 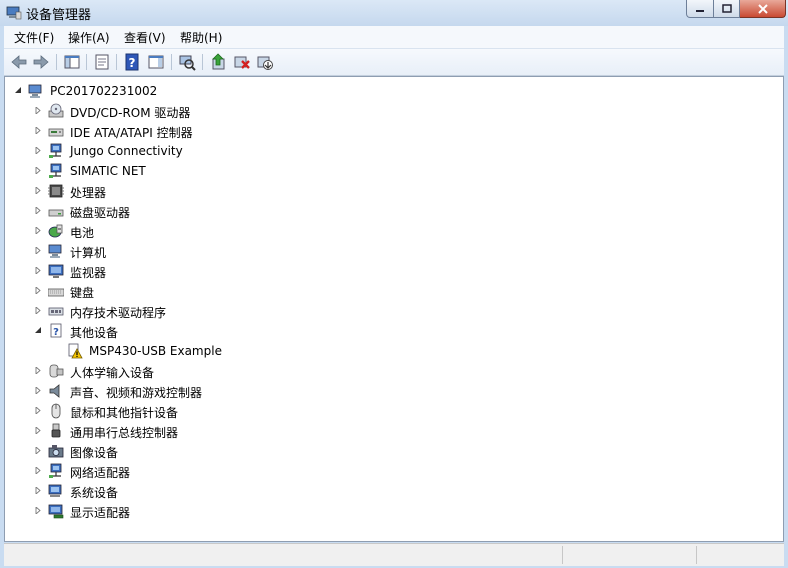 I want to click on tree-category: 系统设备, so click(x=205, y=491).